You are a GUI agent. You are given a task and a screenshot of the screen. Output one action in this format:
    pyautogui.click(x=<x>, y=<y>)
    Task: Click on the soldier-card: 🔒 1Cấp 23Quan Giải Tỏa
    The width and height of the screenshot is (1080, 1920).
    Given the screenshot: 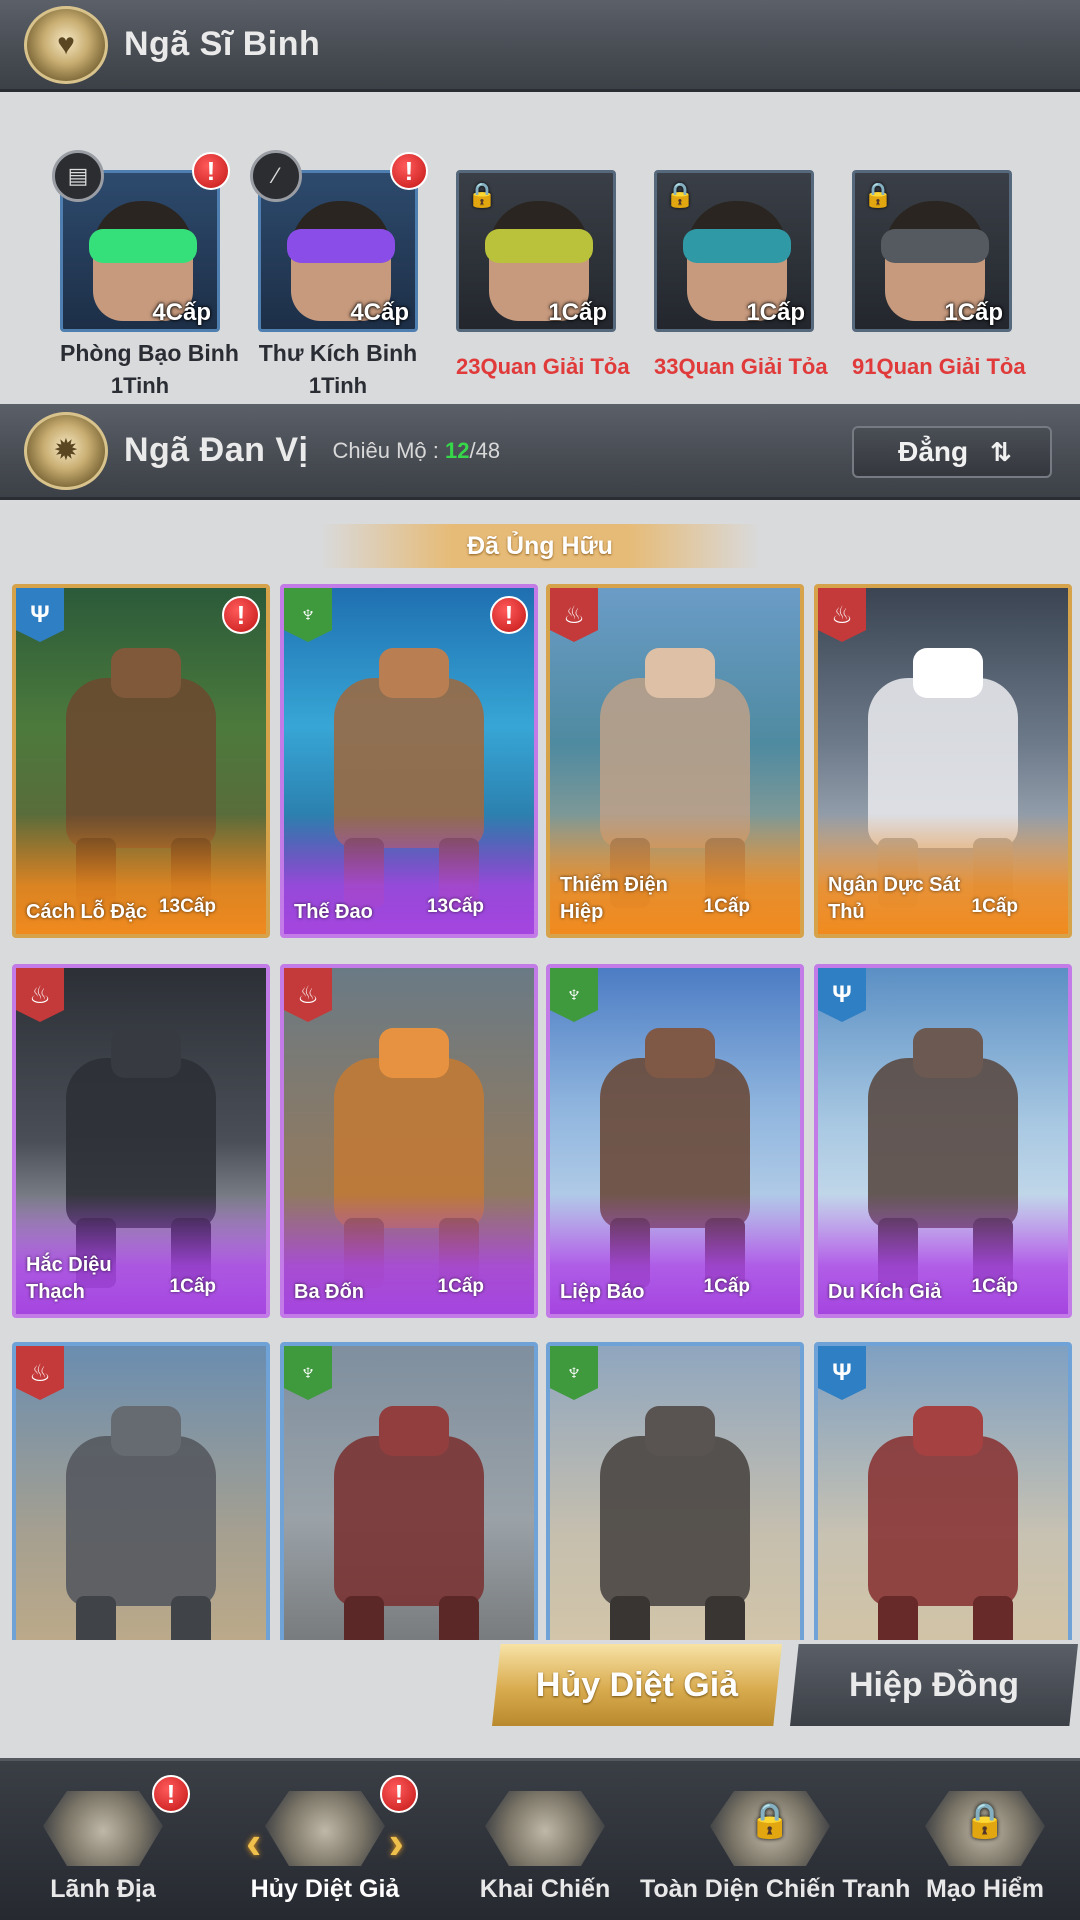 What is the action you would take?
    pyautogui.click(x=543, y=265)
    